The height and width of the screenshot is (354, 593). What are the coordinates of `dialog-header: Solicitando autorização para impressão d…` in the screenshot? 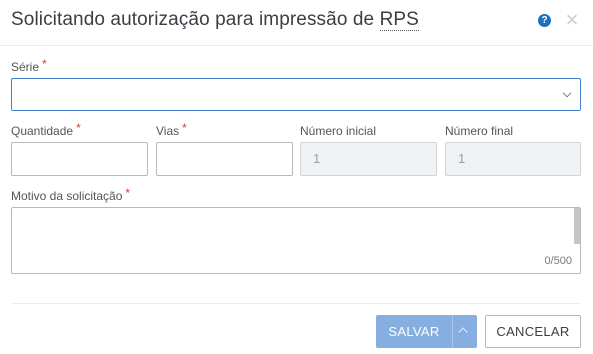 It's located at (296, 23).